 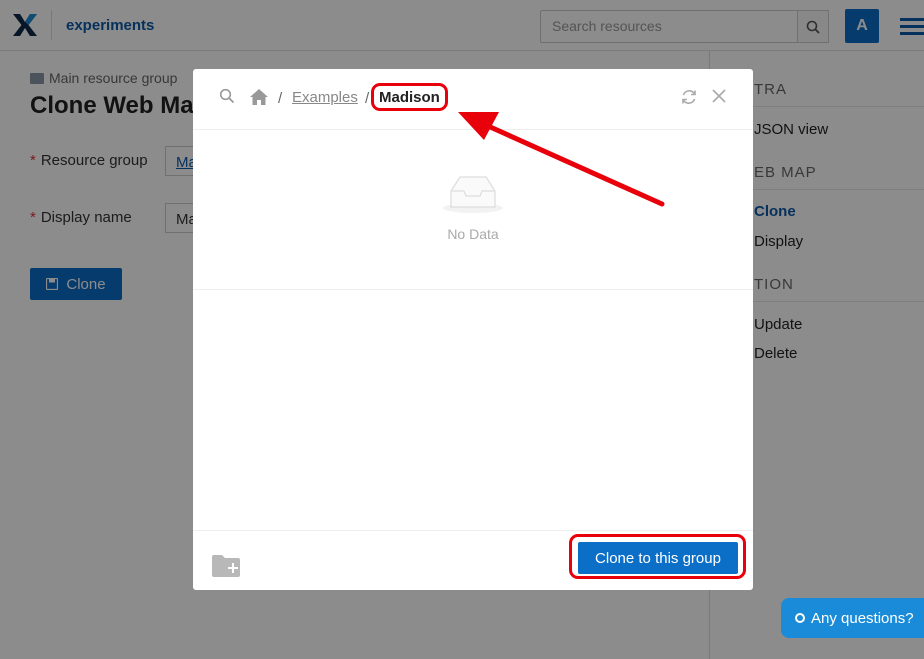 What do you see at coordinates (657, 556) in the screenshot?
I see `highlight-clone-button` at bounding box center [657, 556].